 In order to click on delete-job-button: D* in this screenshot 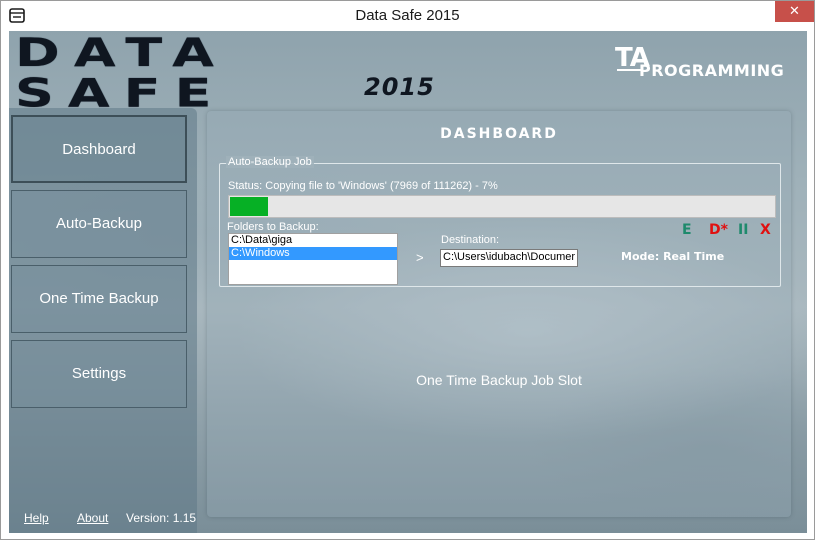, I will do `click(718, 230)`.